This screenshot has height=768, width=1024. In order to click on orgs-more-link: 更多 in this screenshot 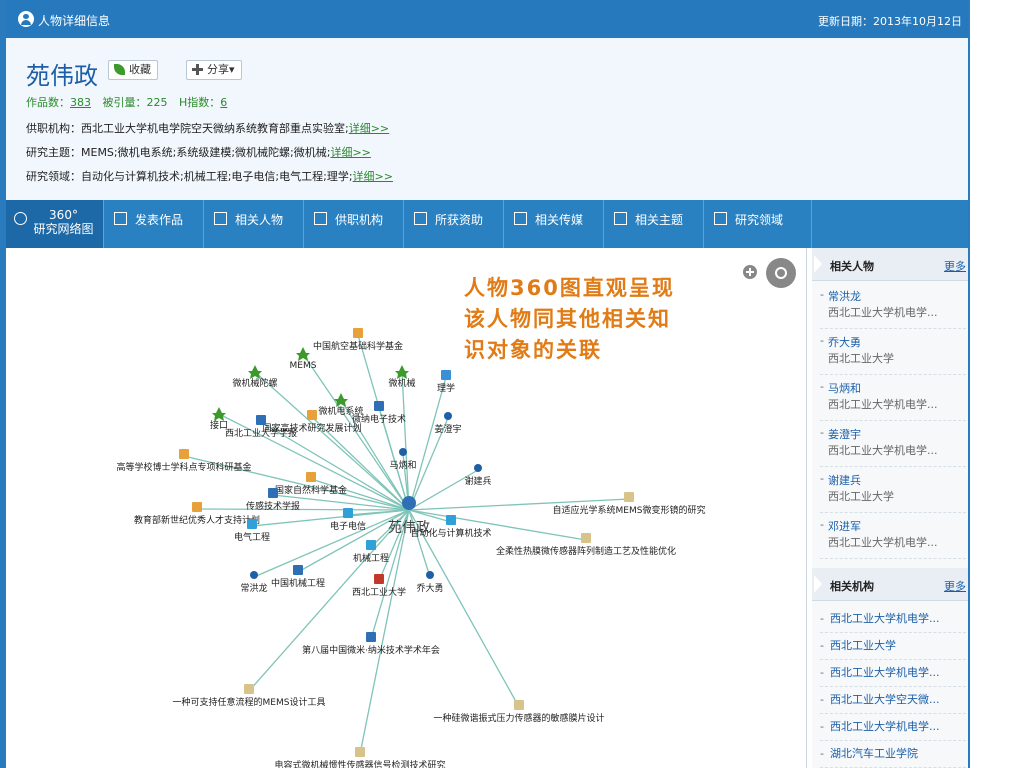, I will do `click(955, 586)`.